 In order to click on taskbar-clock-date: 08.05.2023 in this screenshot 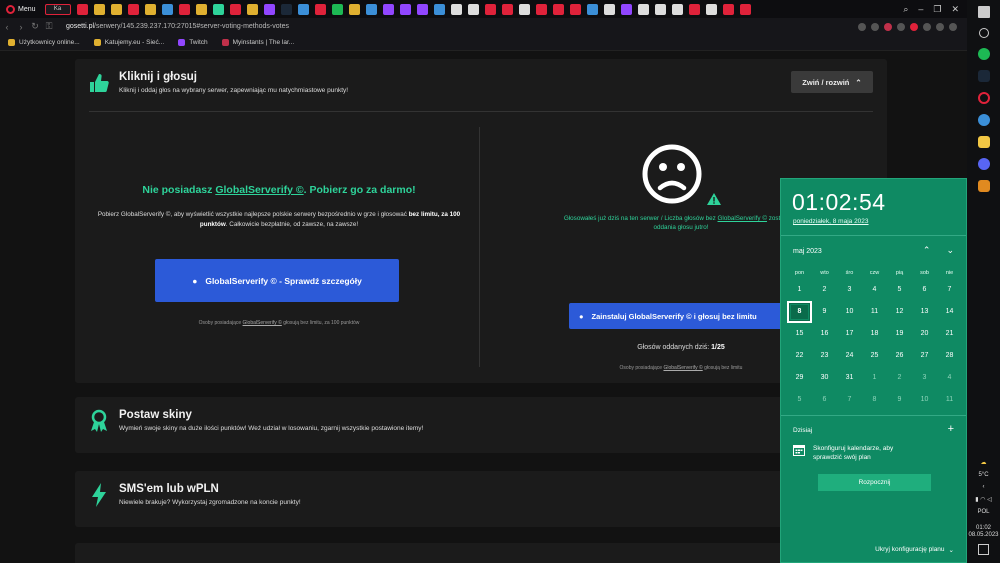, I will do `click(983, 535)`.